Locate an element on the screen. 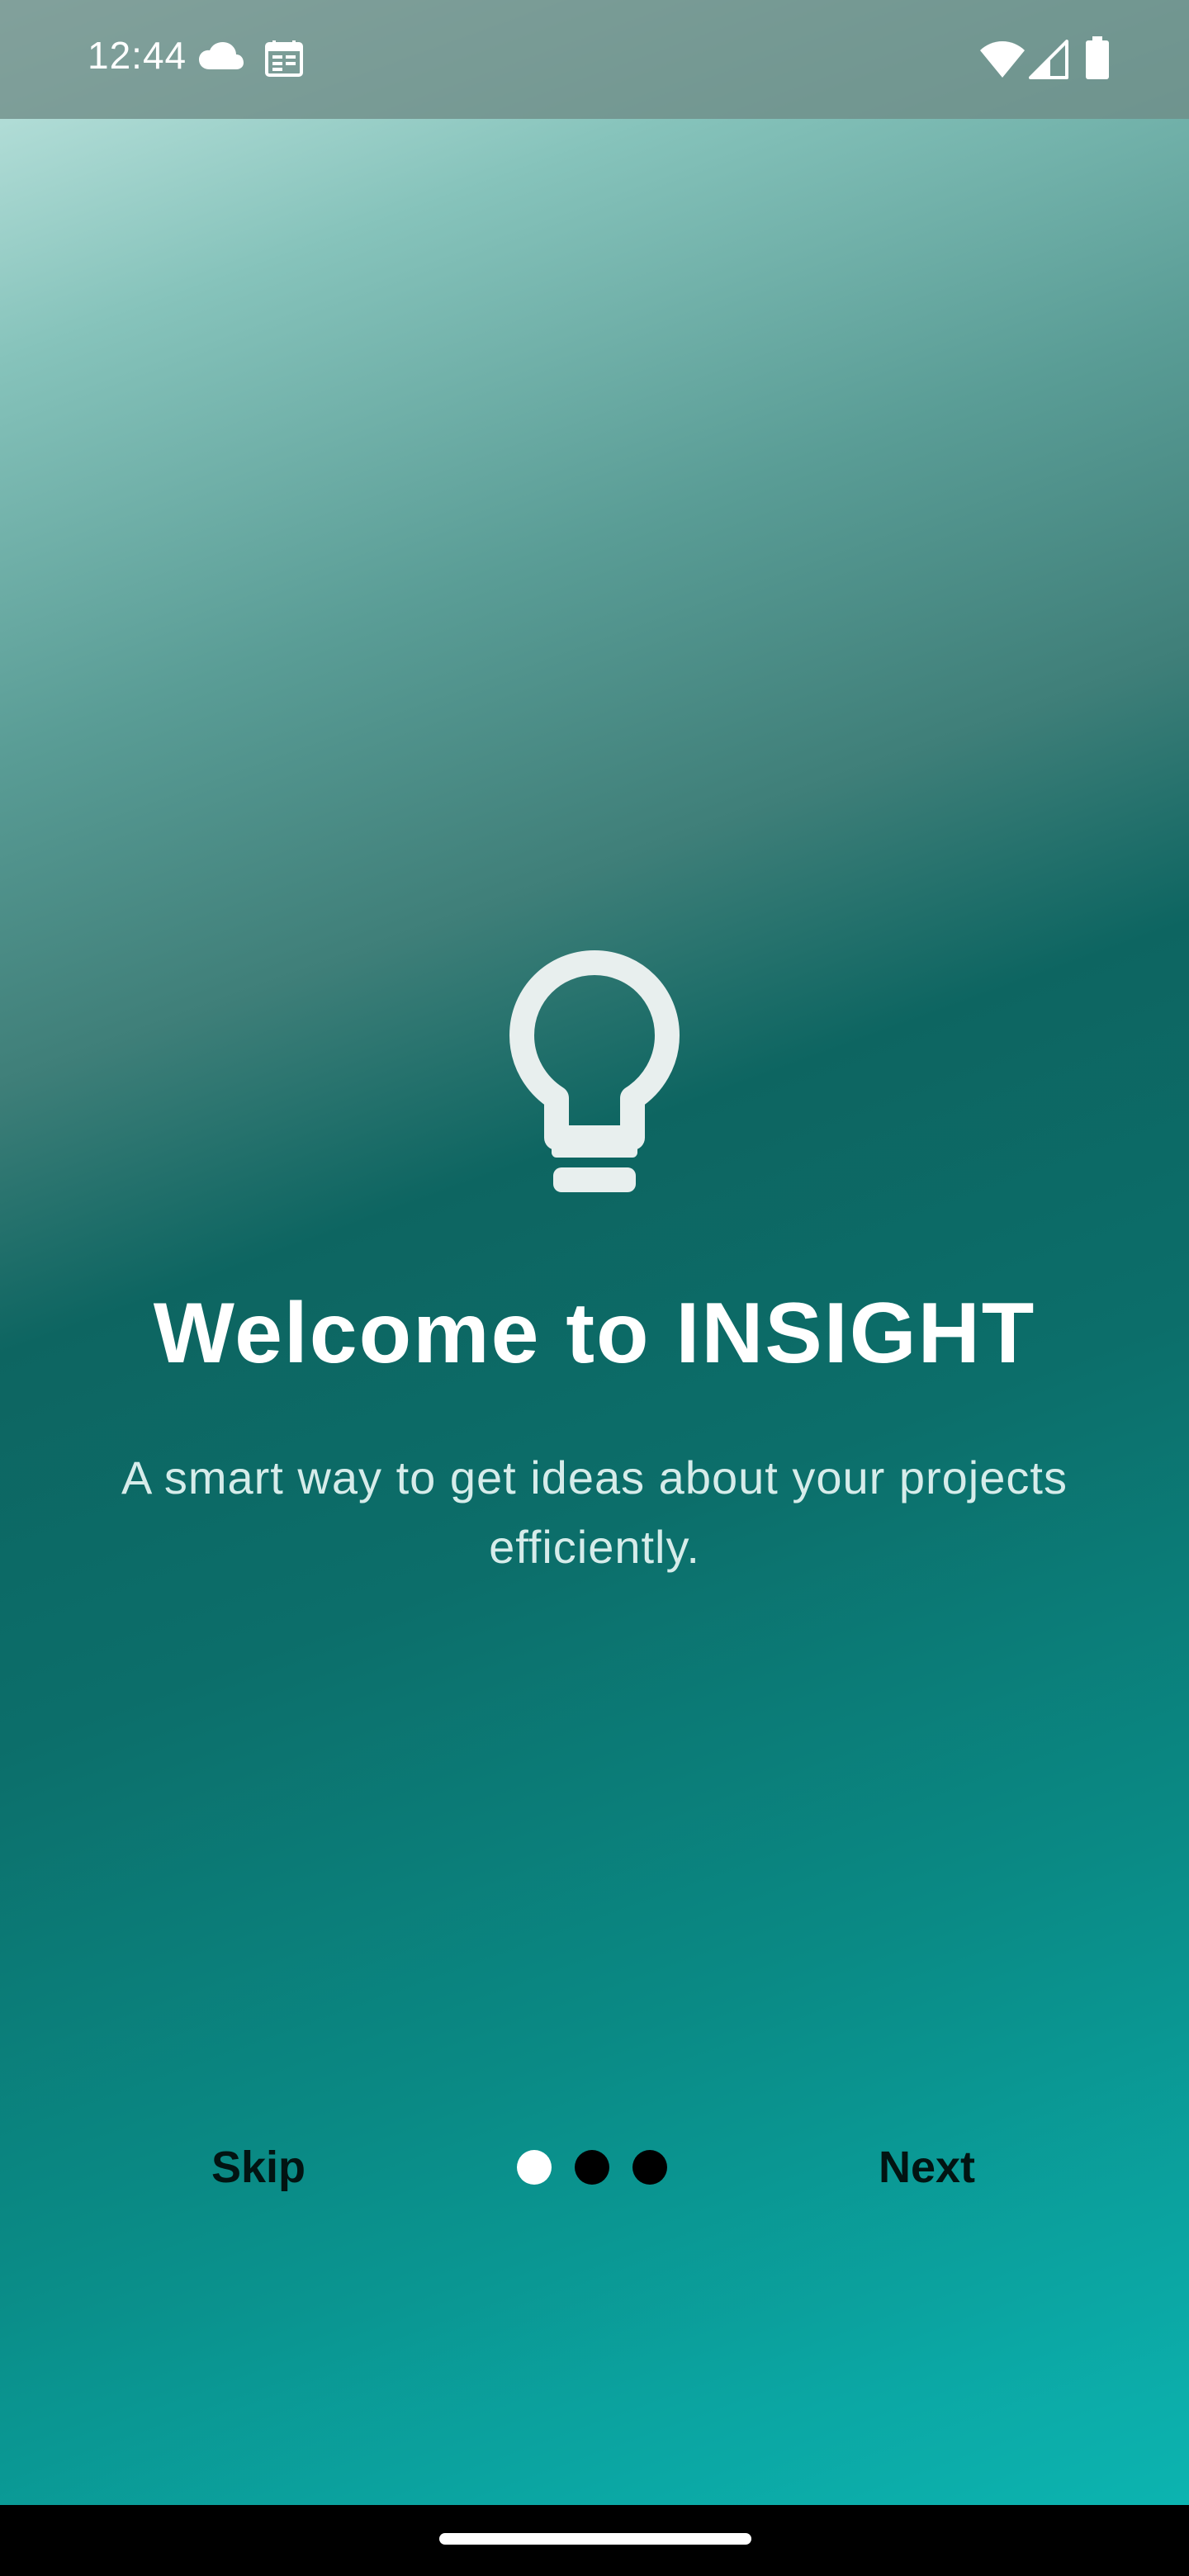 This screenshot has height=2576, width=1189. home-indicator is located at coordinates (595, 2539).